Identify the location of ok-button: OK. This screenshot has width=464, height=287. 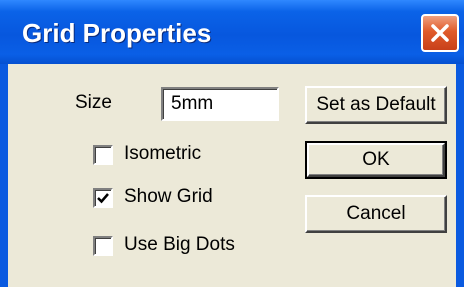
(376, 160).